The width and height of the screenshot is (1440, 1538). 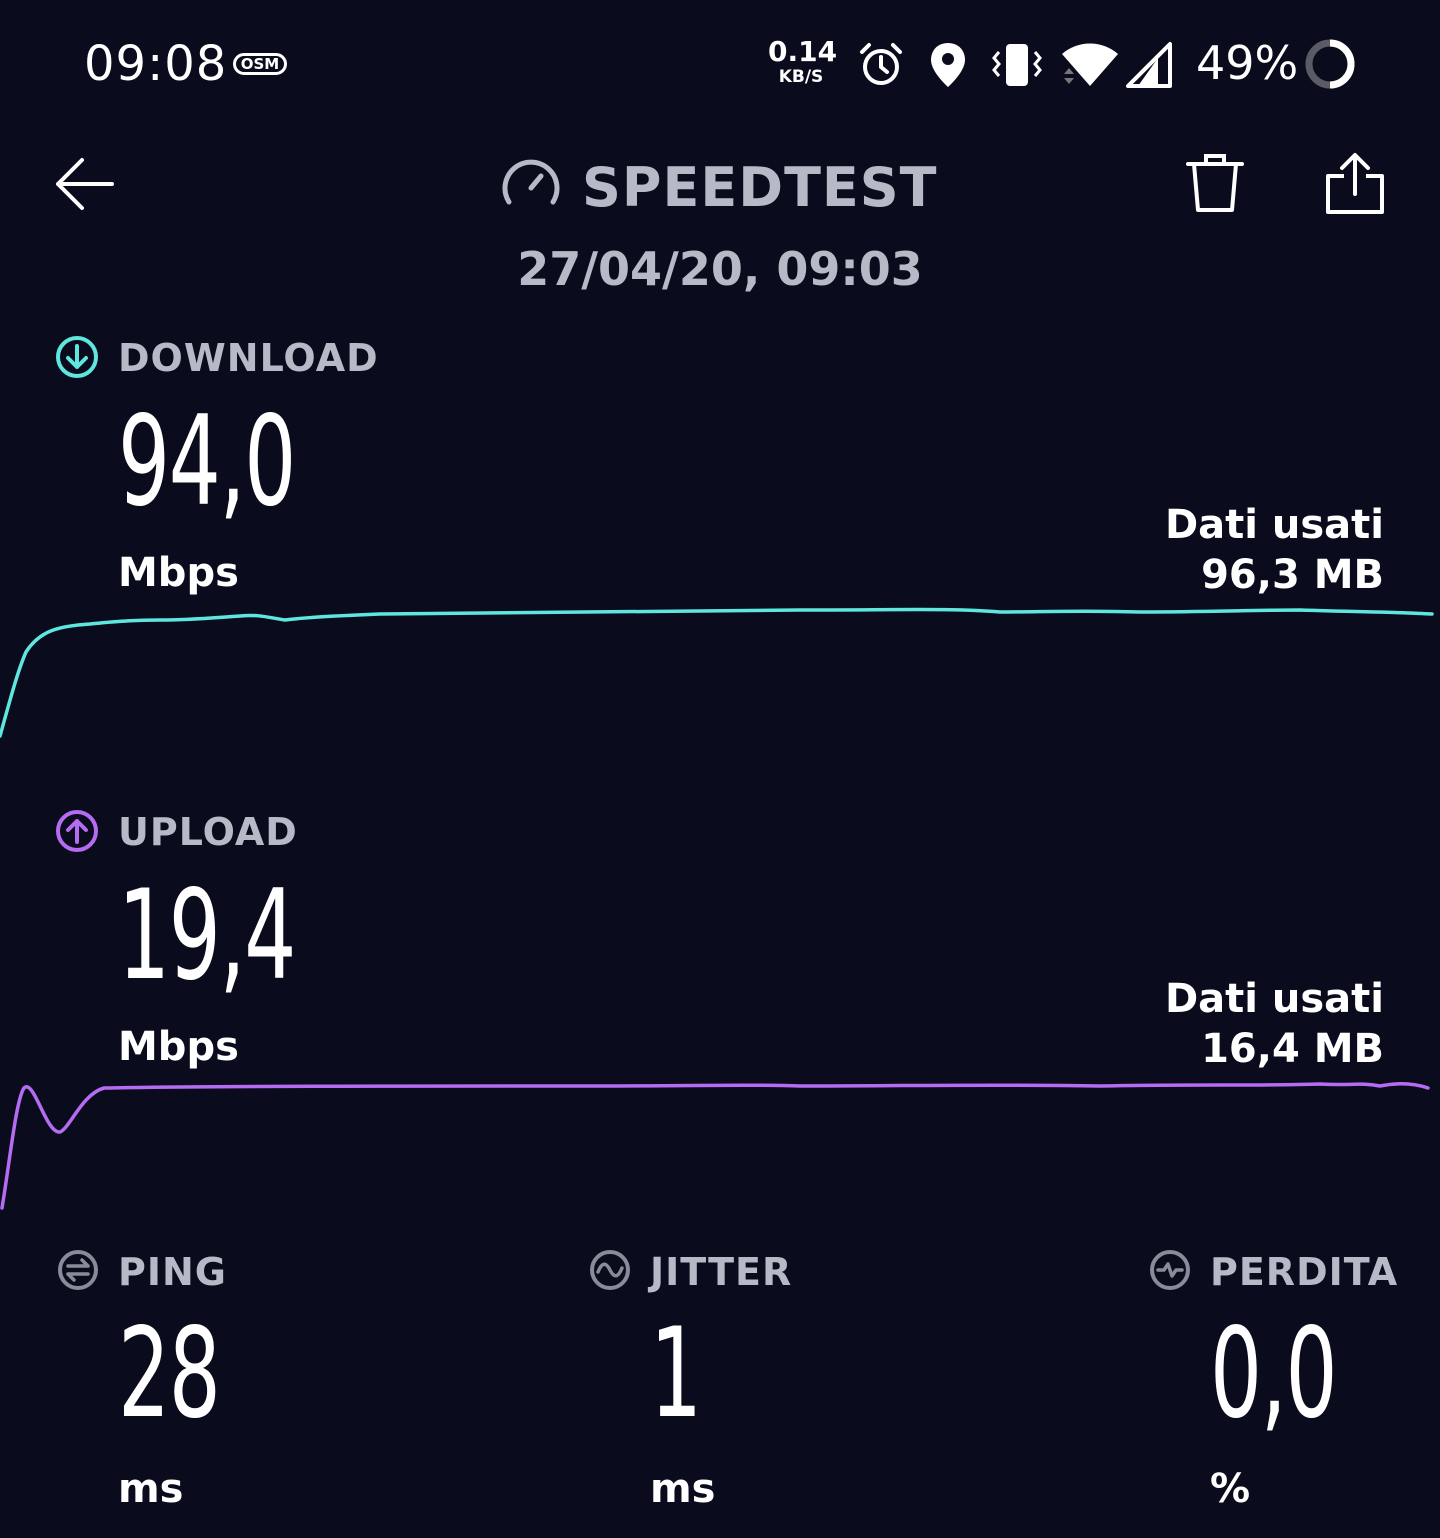 I want to click on network-speed: 0.14 KB/S, so click(x=803, y=61).